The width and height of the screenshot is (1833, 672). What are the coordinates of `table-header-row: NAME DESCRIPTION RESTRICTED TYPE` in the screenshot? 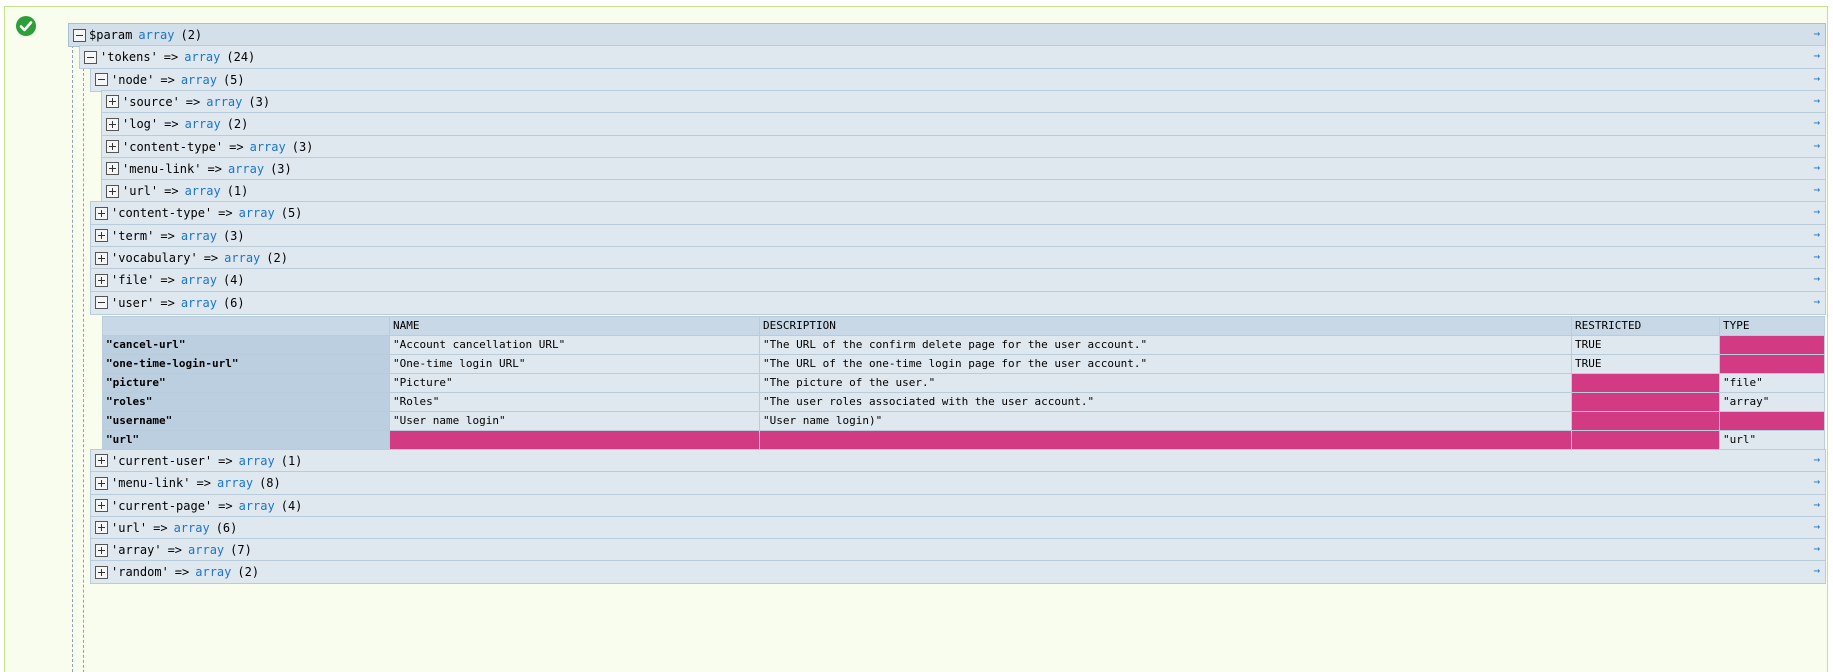 It's located at (963, 325).